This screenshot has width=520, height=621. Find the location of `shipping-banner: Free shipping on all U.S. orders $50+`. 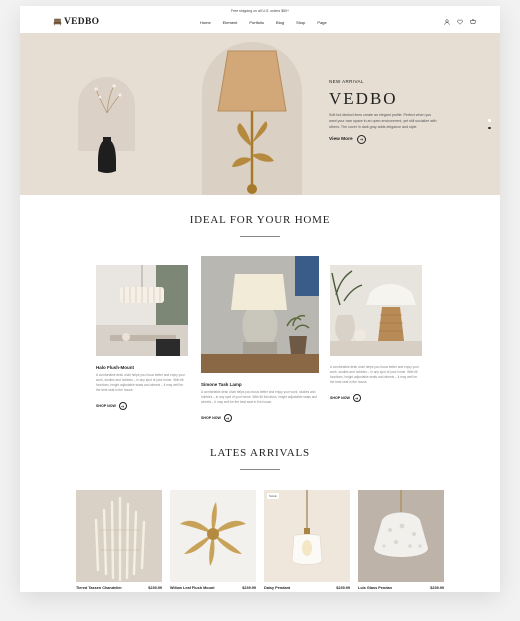

shipping-banner: Free shipping on all U.S. orders $50+ is located at coordinates (260, 11).